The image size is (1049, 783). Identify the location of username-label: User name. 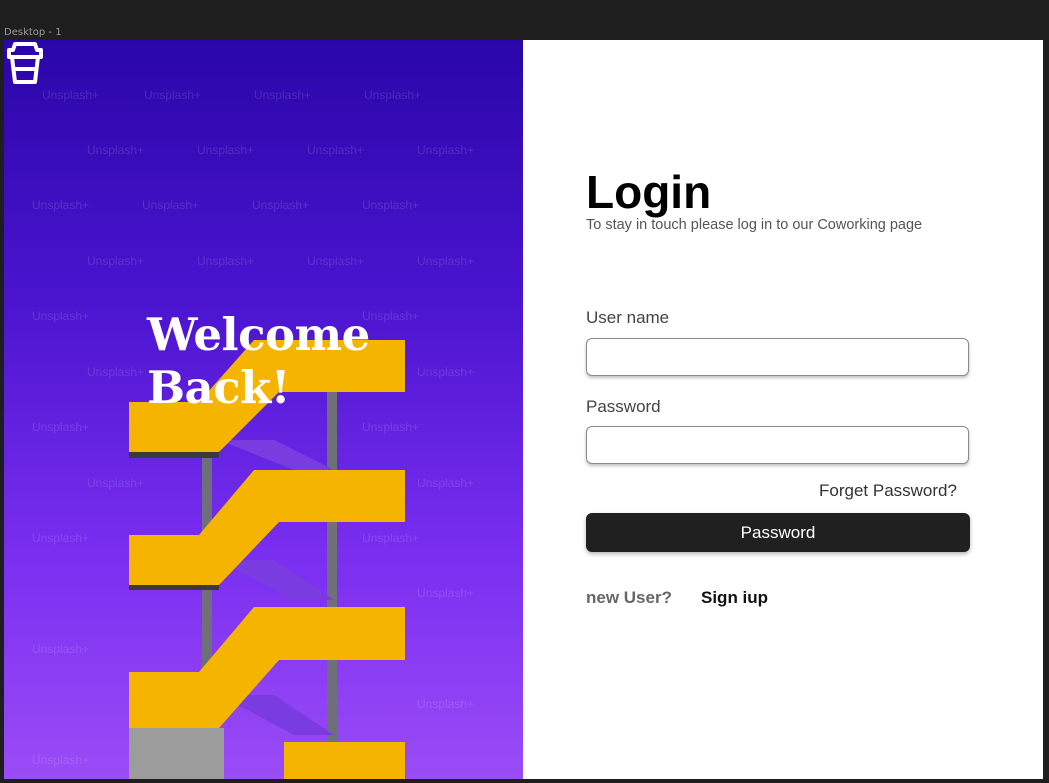
(628, 317).